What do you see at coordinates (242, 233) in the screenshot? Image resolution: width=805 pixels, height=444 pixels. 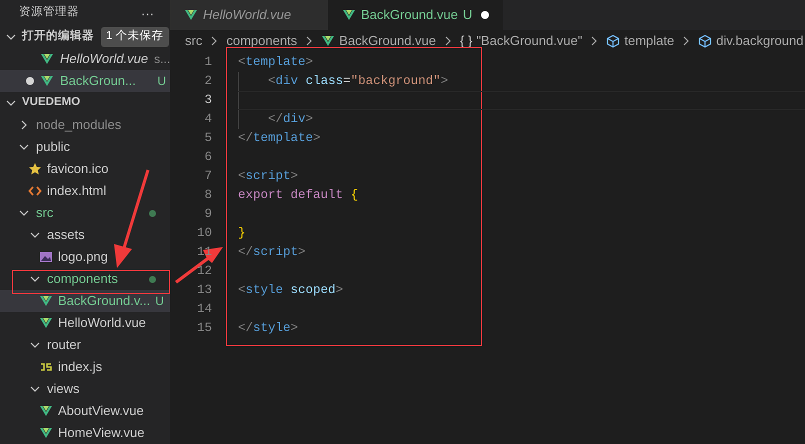 I see `code-line: }` at bounding box center [242, 233].